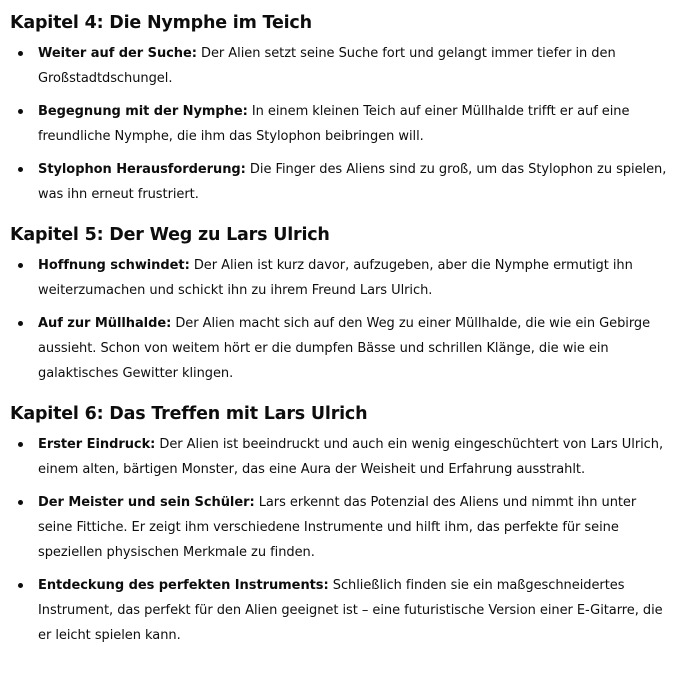  Describe the element at coordinates (189, 414) in the screenshot. I see `chapter-title: Kapitel 6: Das Treffen mit Lars Ulrich` at that location.